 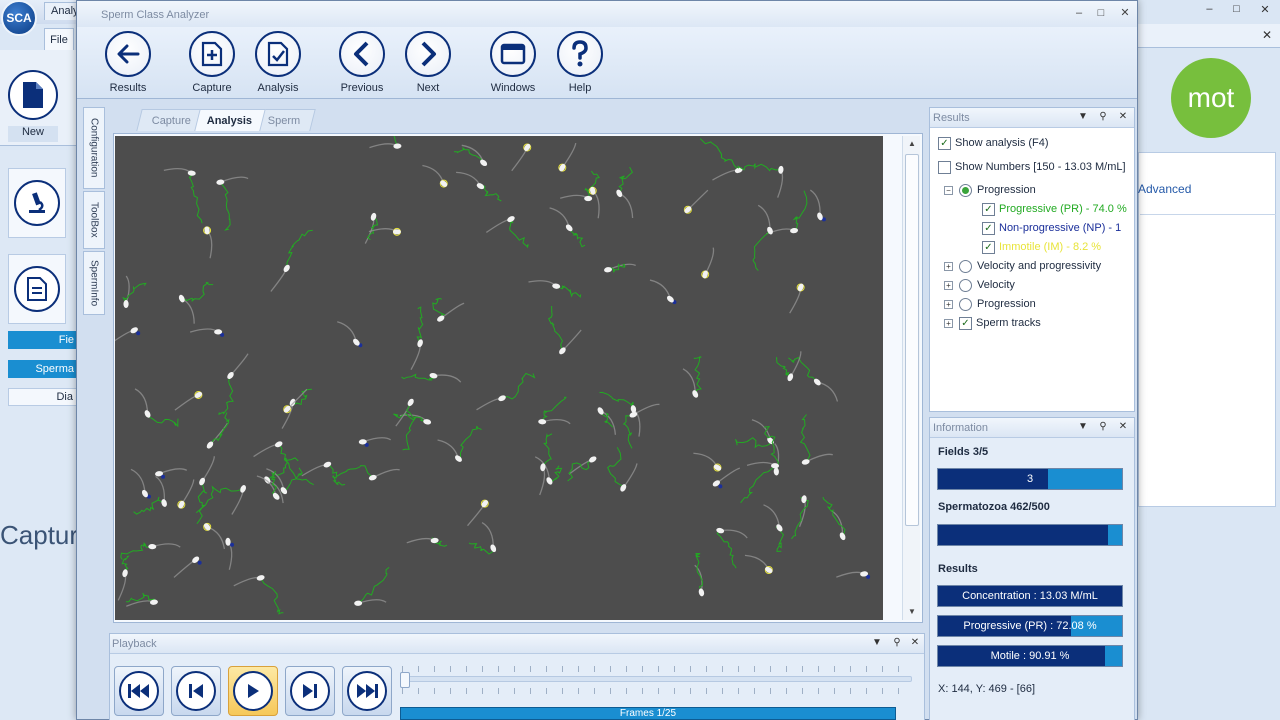 I want to click on tree-progressive: ✓ Progressive (PR) - 74.0 %, so click(x=1057, y=209).